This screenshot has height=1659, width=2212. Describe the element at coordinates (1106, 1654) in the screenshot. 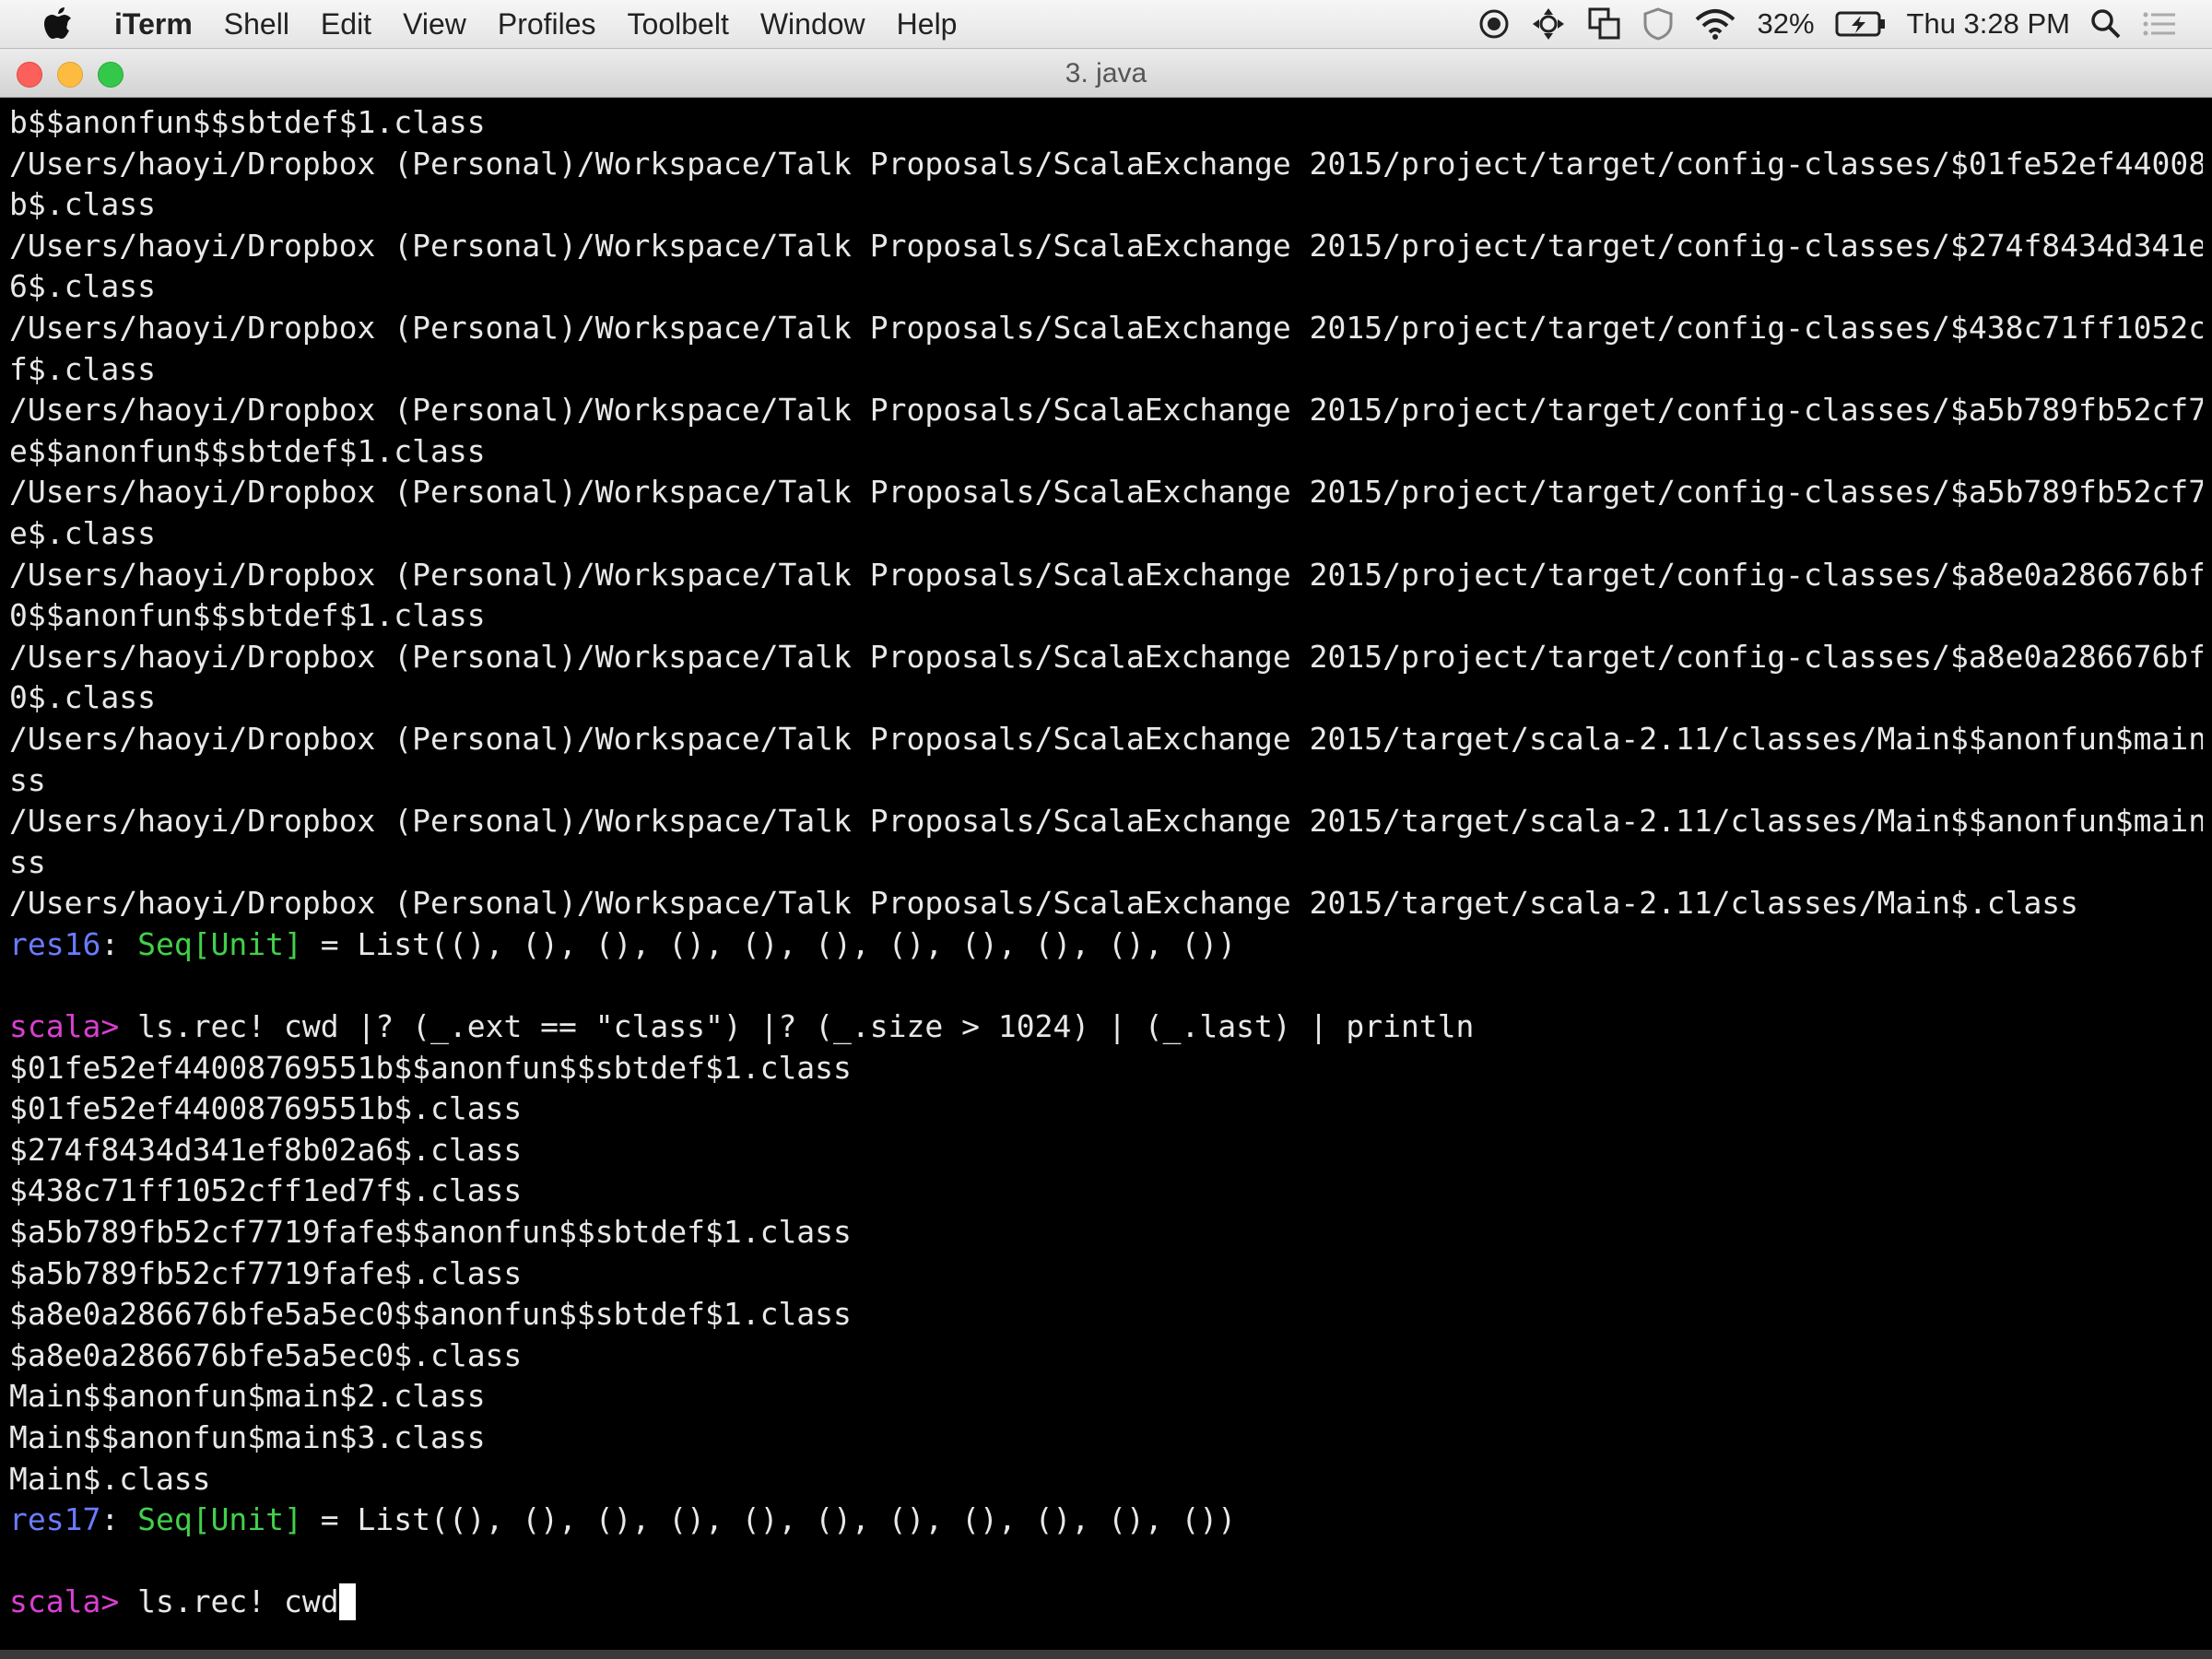

I see `window-bottom-edge` at that location.